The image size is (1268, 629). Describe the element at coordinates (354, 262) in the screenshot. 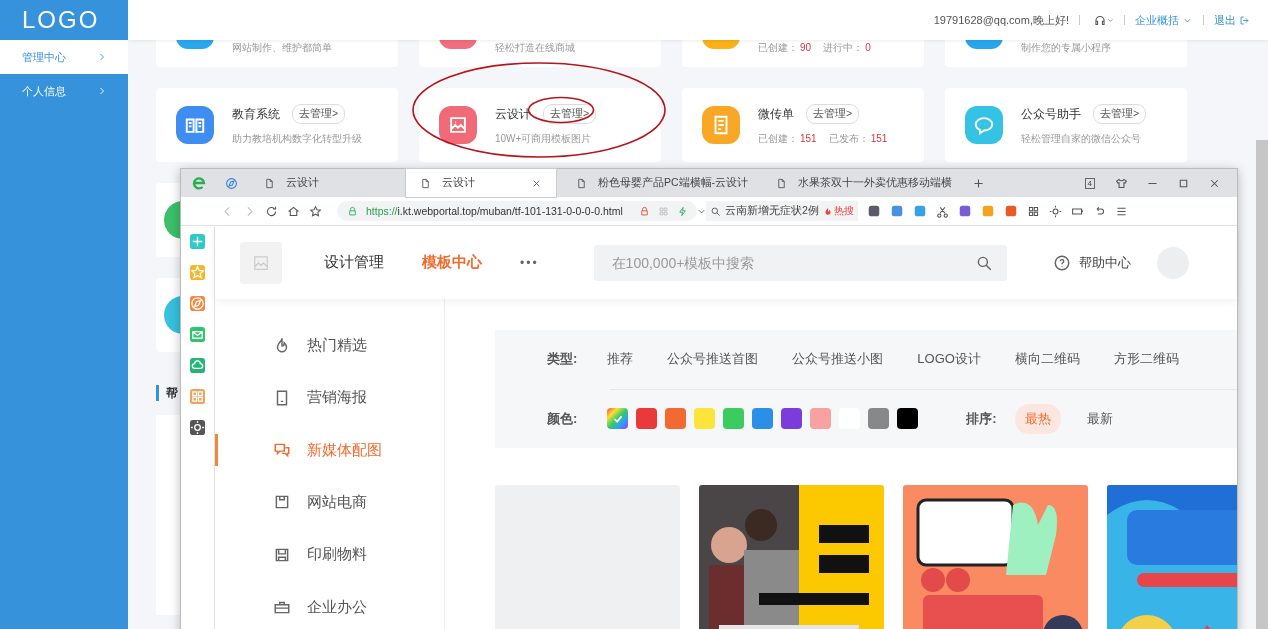

I see `nav-link: 设计管理` at that location.